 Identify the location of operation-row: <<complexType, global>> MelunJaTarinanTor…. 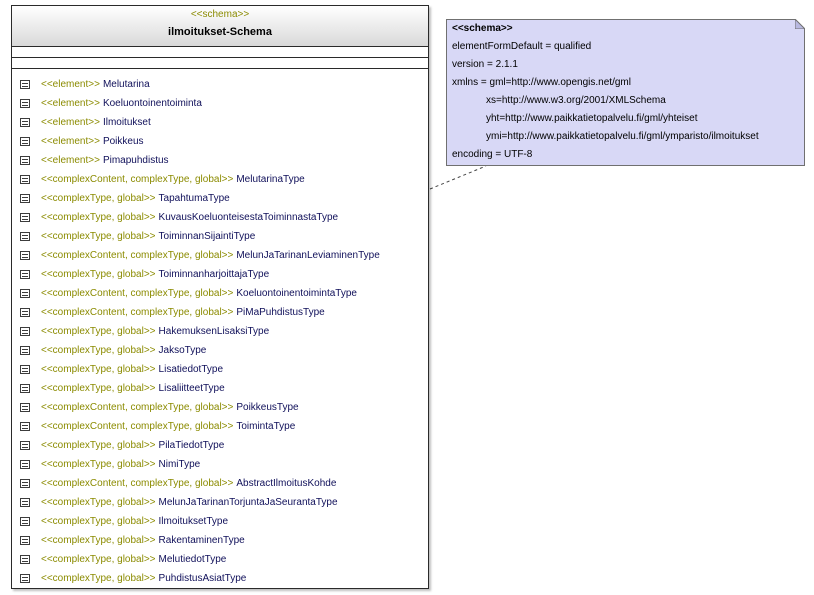
(220, 502).